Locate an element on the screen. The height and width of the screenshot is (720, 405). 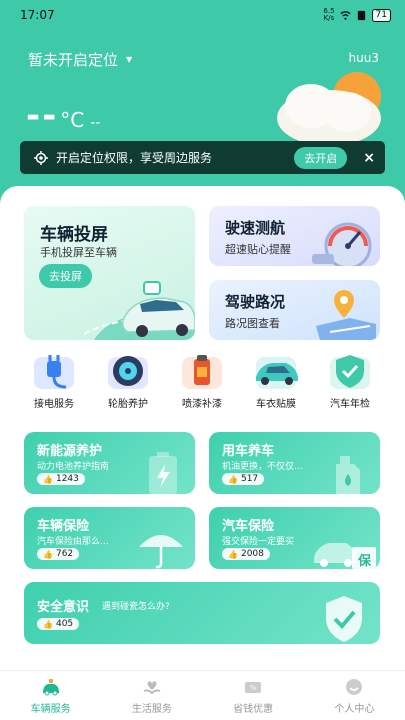
oil-can-icon is located at coordinates (348, 475).